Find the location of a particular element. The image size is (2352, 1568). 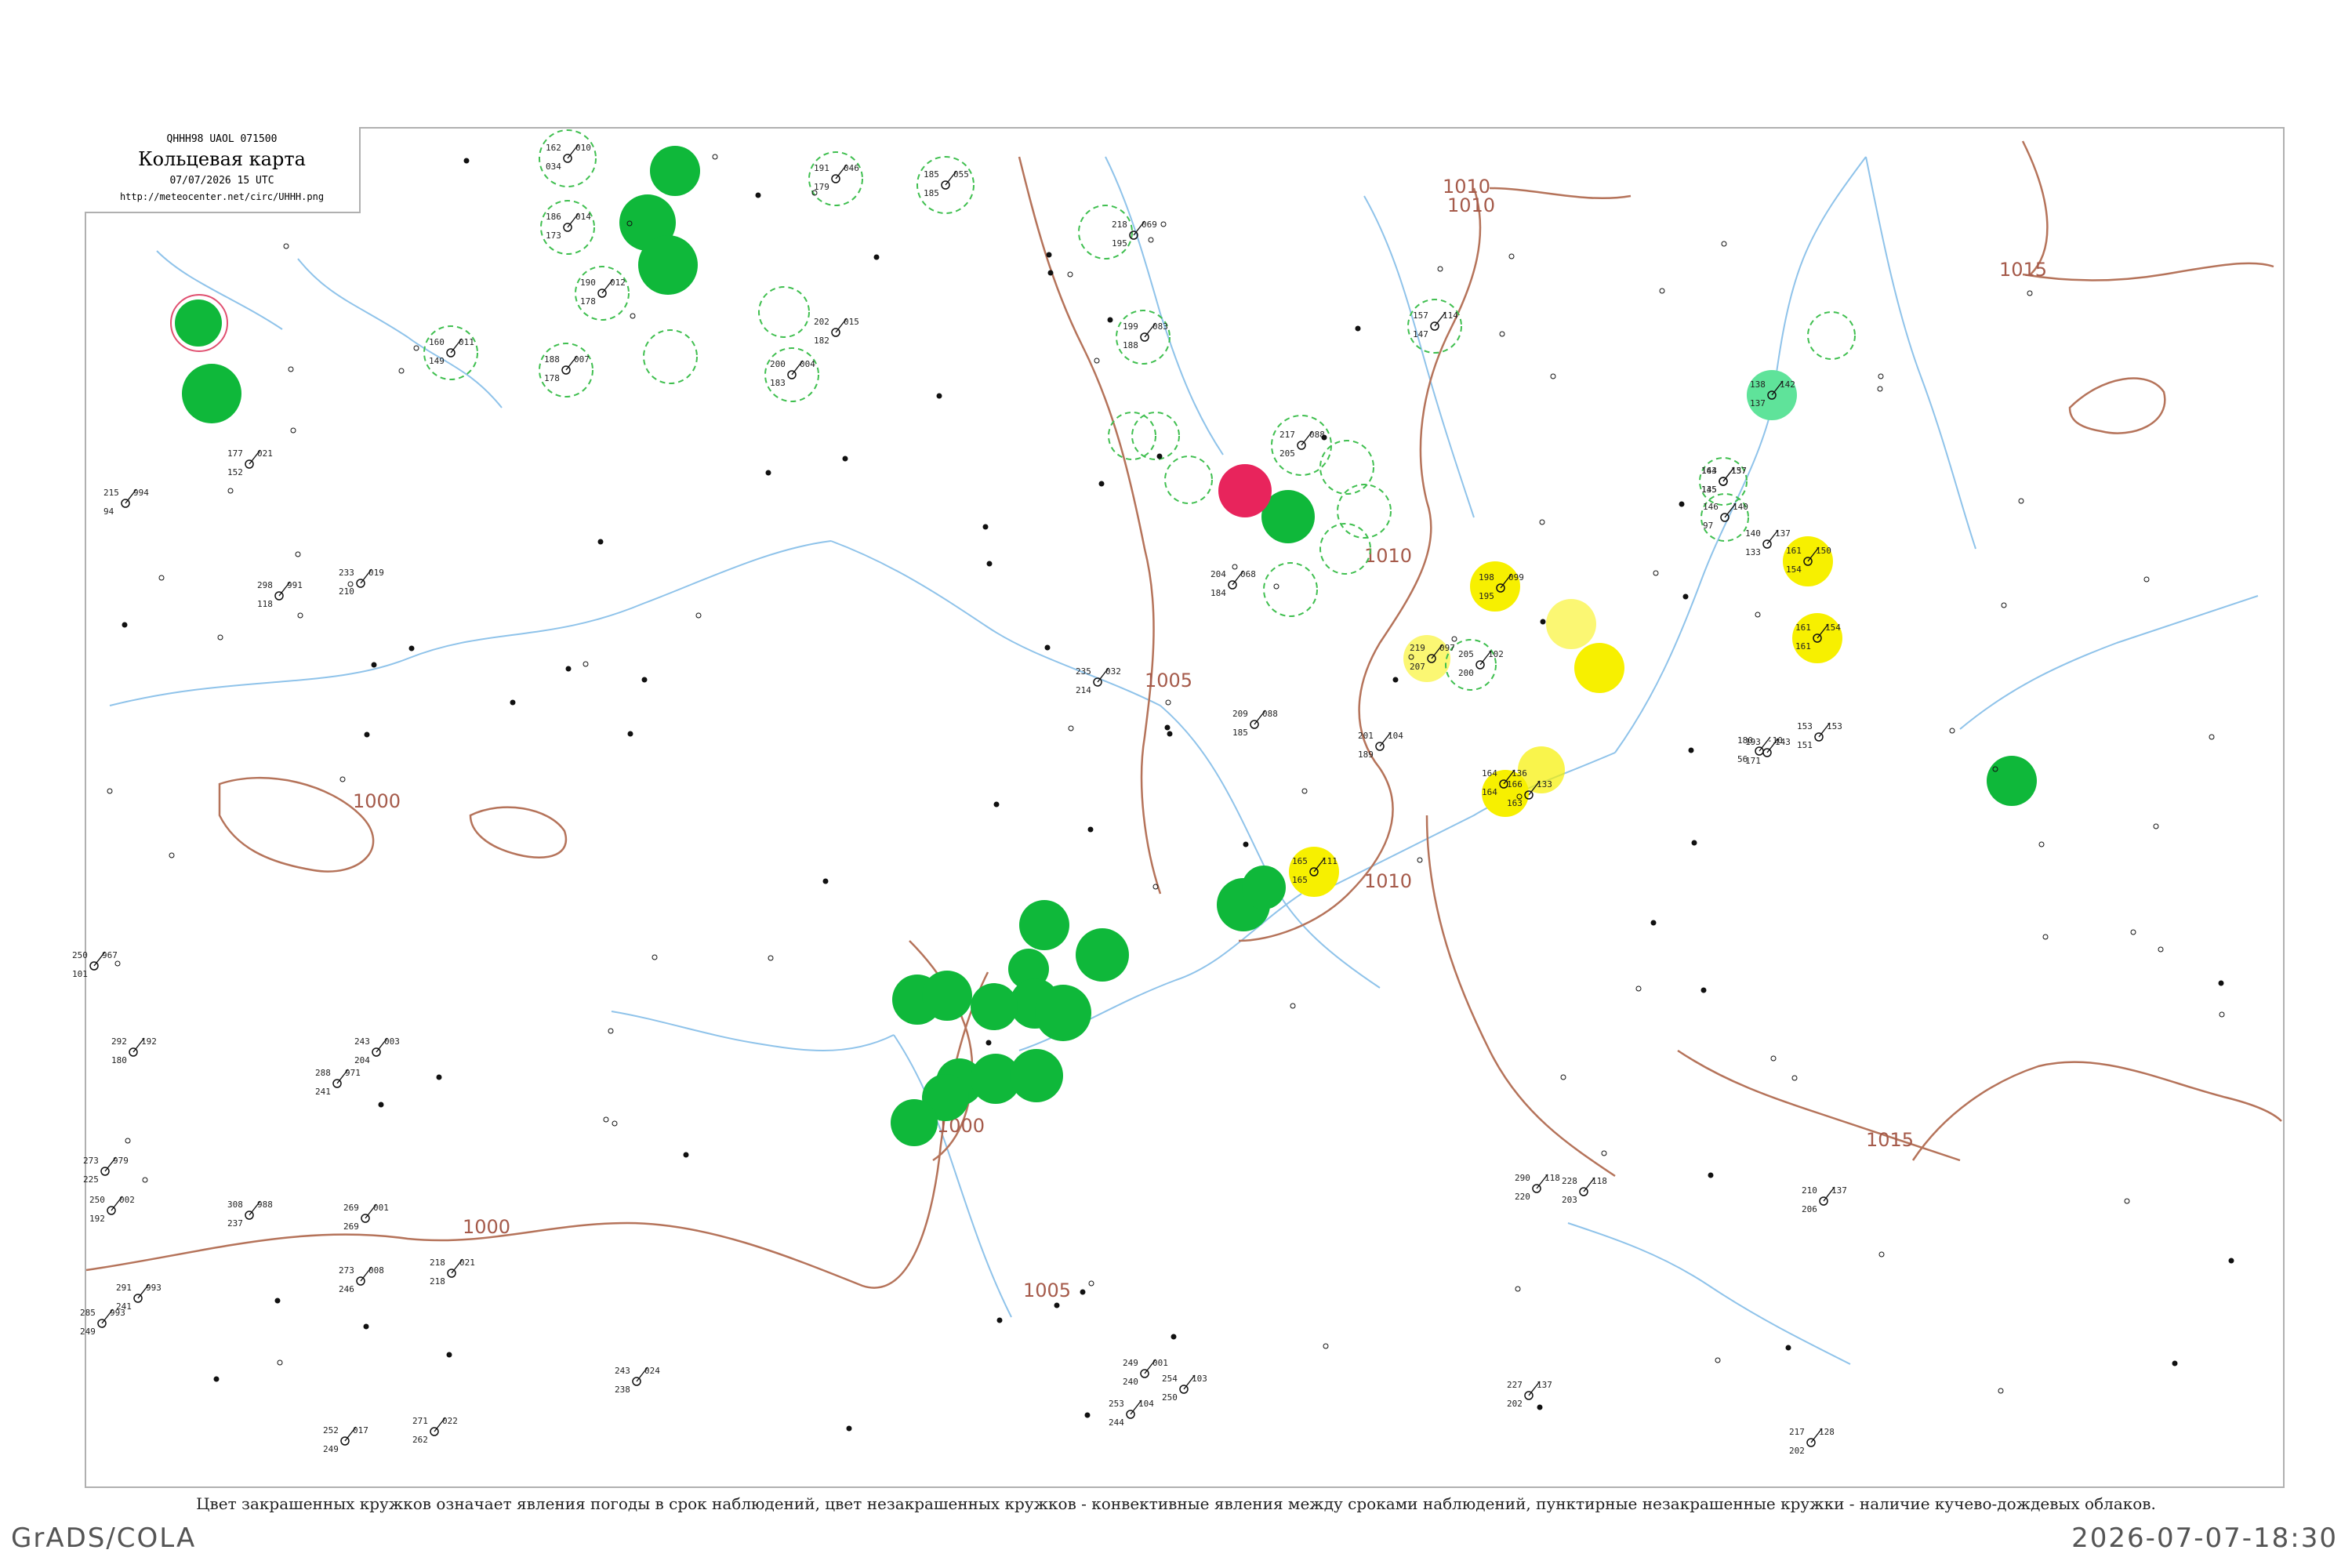

station-dewpoint: 262 is located at coordinates (420, 1440).